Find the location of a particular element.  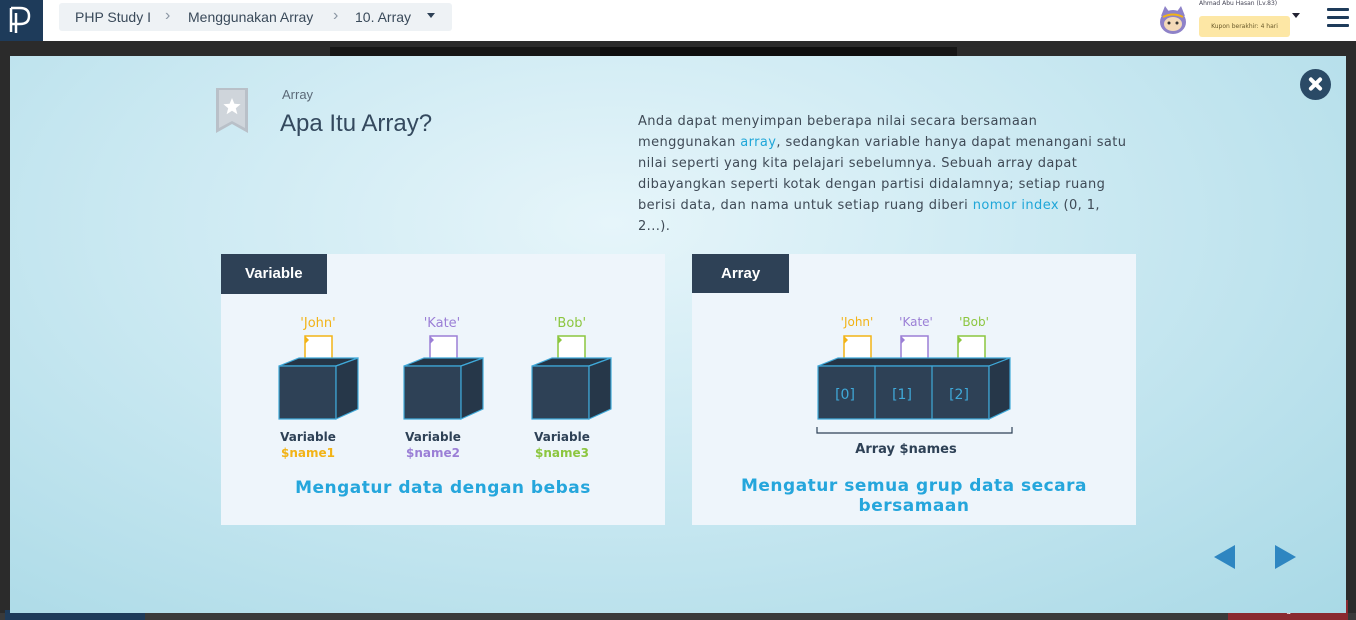

array-value: 'Kate' is located at coordinates (916, 322).